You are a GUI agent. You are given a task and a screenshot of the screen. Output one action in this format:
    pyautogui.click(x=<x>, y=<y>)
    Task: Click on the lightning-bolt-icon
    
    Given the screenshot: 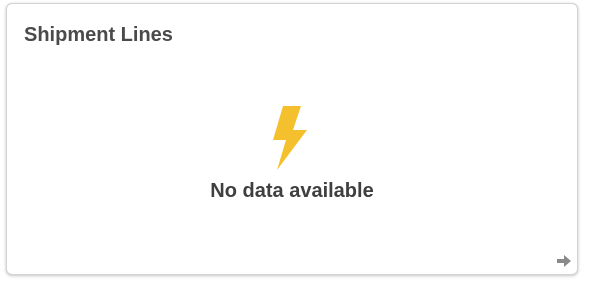 What is the action you would take?
    pyautogui.click(x=290, y=138)
    